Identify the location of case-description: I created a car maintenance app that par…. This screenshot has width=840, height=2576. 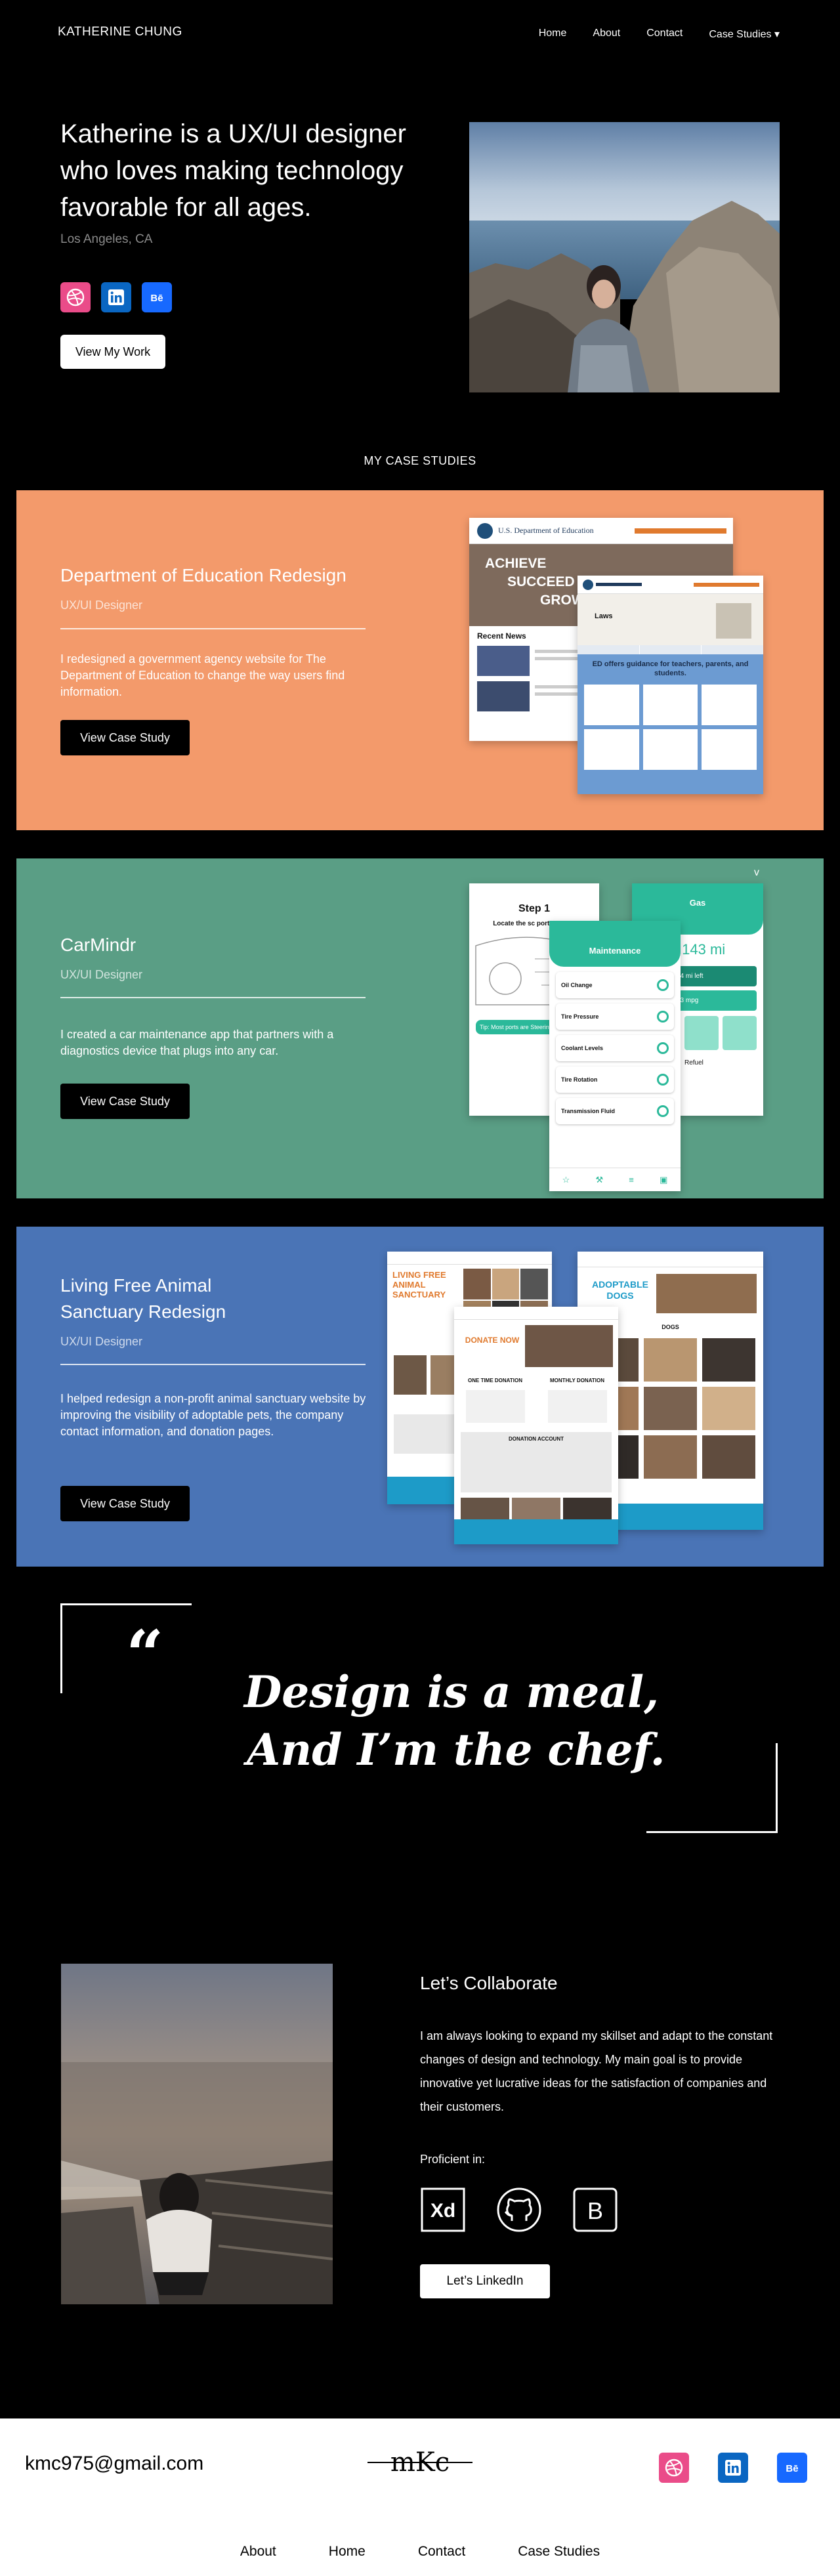
(197, 1042).